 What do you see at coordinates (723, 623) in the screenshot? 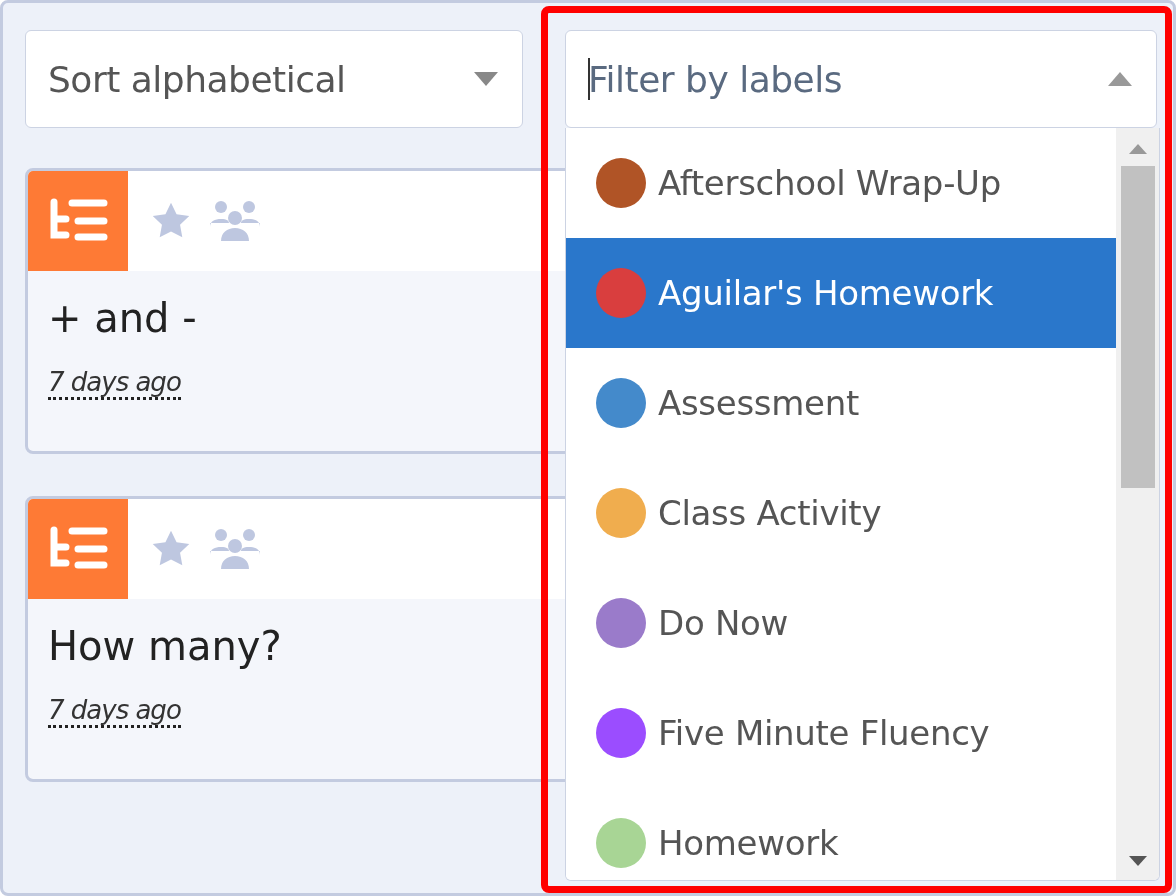
I see `label-name: Do Now` at bounding box center [723, 623].